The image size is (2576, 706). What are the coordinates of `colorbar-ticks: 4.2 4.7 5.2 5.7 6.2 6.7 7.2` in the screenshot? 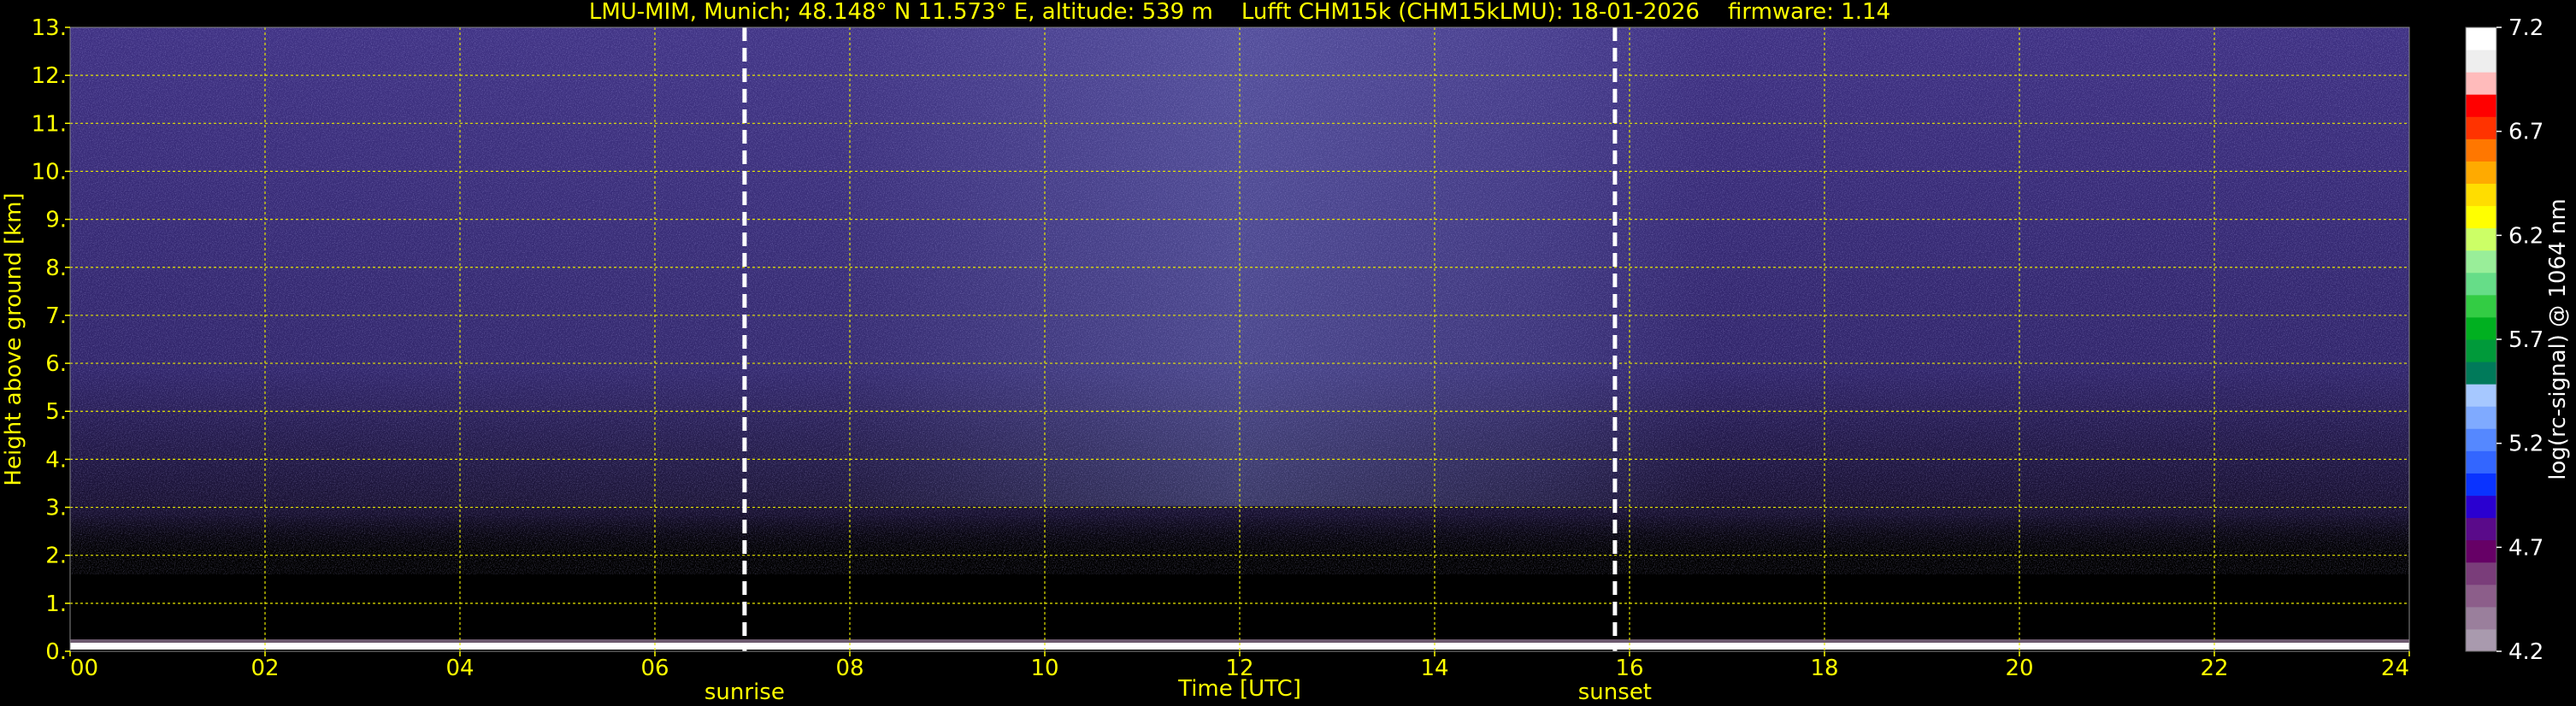 It's located at (2520, 340).